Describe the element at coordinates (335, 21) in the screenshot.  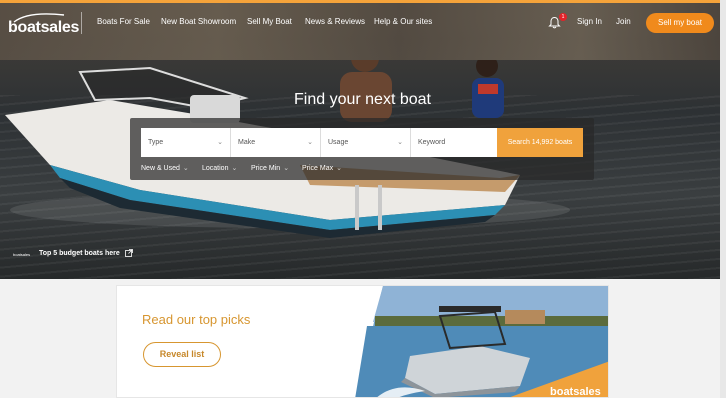
I see `nav-news-reviews: News & Reviews` at that location.